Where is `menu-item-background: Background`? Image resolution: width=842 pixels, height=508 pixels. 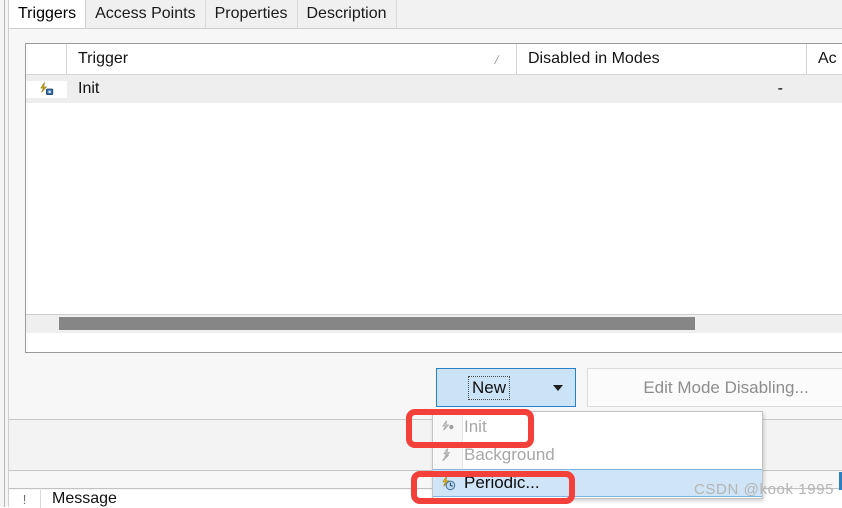 menu-item-background: Background is located at coordinates (597, 455).